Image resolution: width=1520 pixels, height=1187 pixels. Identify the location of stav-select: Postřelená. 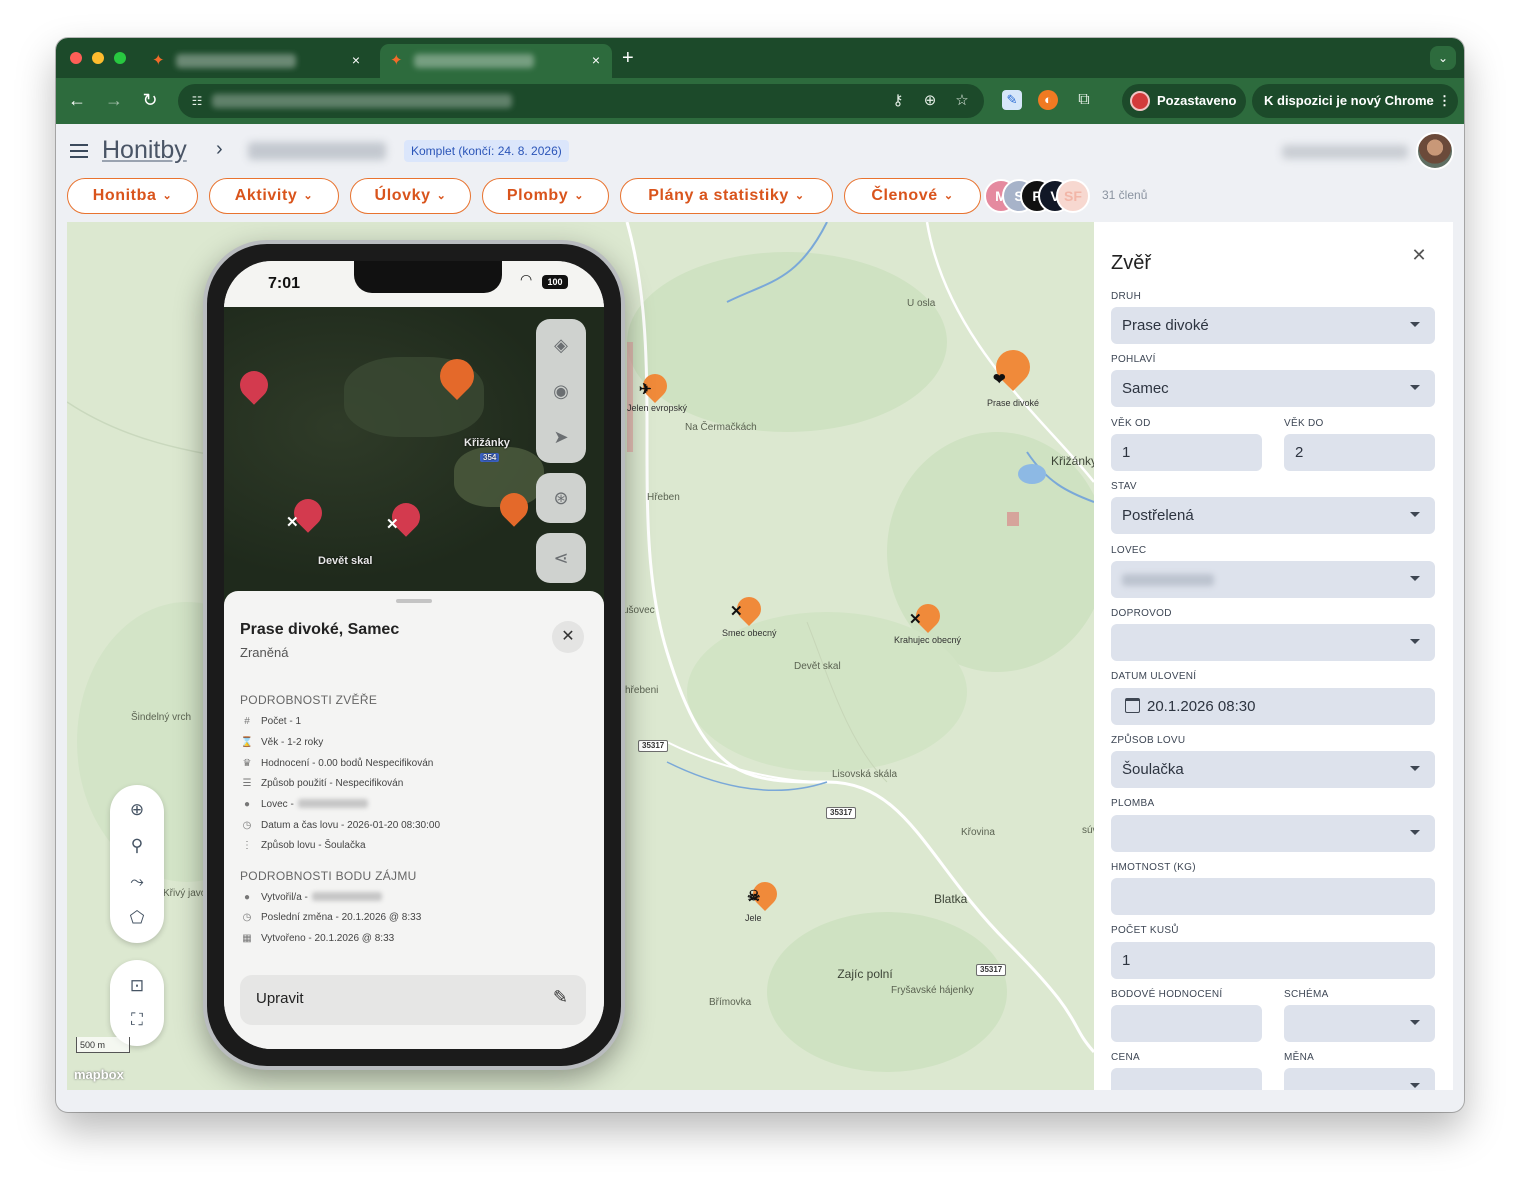
(1273, 515).